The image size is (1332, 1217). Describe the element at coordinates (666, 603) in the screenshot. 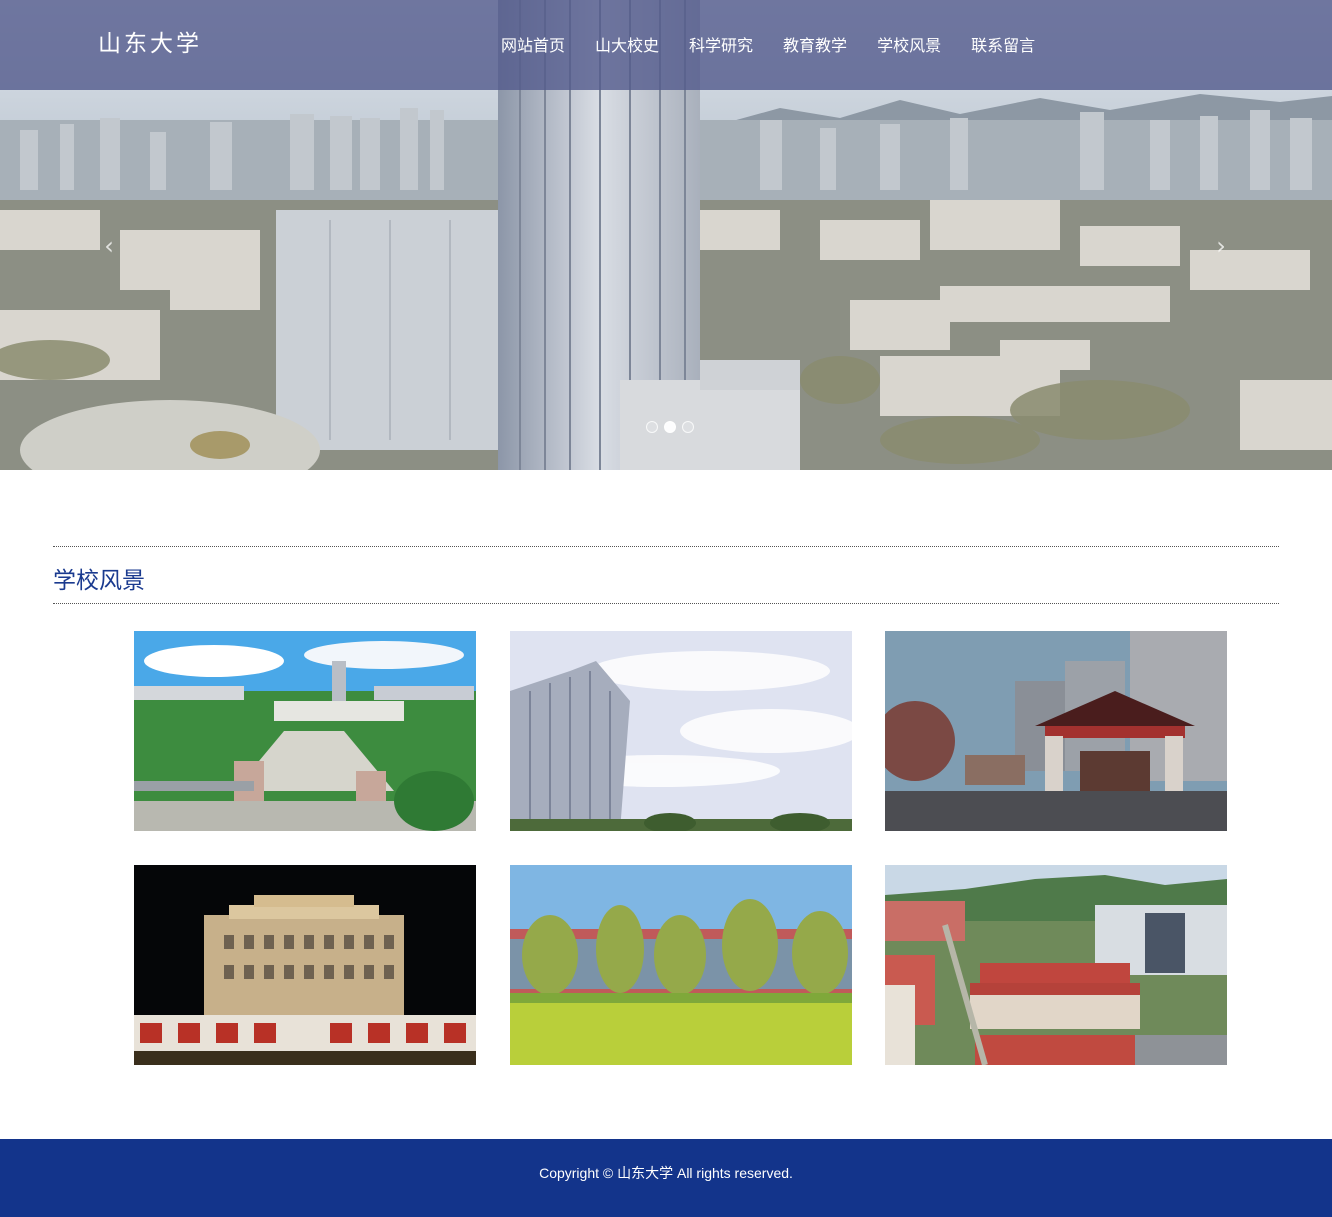

I see `section-divider-bottom` at that location.